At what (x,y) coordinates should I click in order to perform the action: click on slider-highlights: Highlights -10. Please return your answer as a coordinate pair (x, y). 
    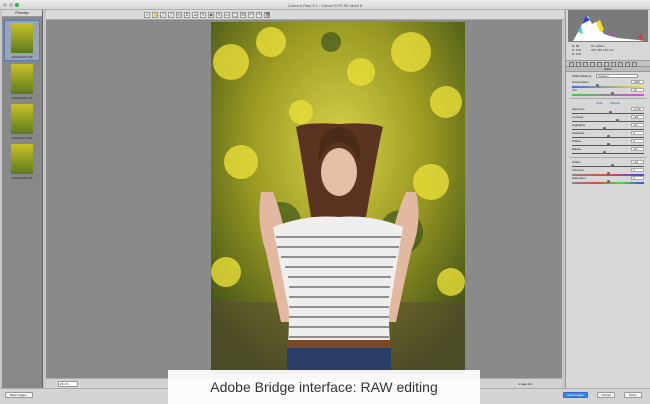
    Looking at the image, I should click on (608, 127).